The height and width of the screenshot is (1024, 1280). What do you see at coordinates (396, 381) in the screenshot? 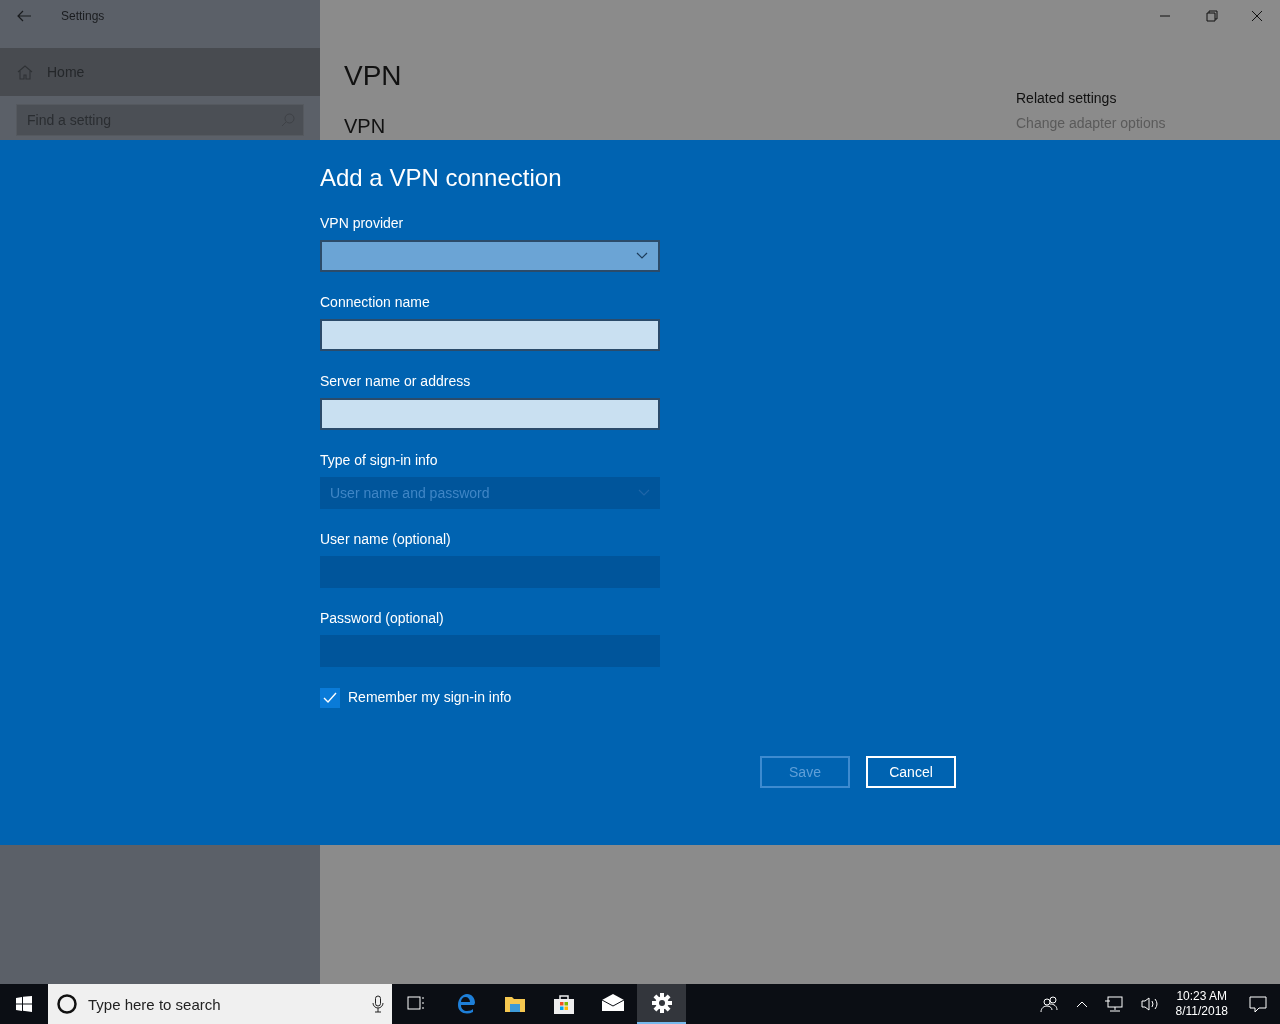
I see `field-label: Server name or address` at bounding box center [396, 381].